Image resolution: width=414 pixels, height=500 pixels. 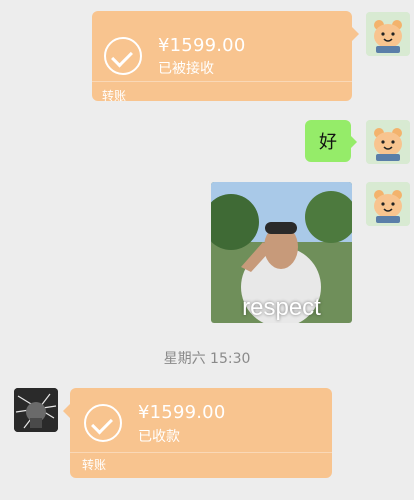 I want to click on transfer-status: 已被接收, so click(x=186, y=69).